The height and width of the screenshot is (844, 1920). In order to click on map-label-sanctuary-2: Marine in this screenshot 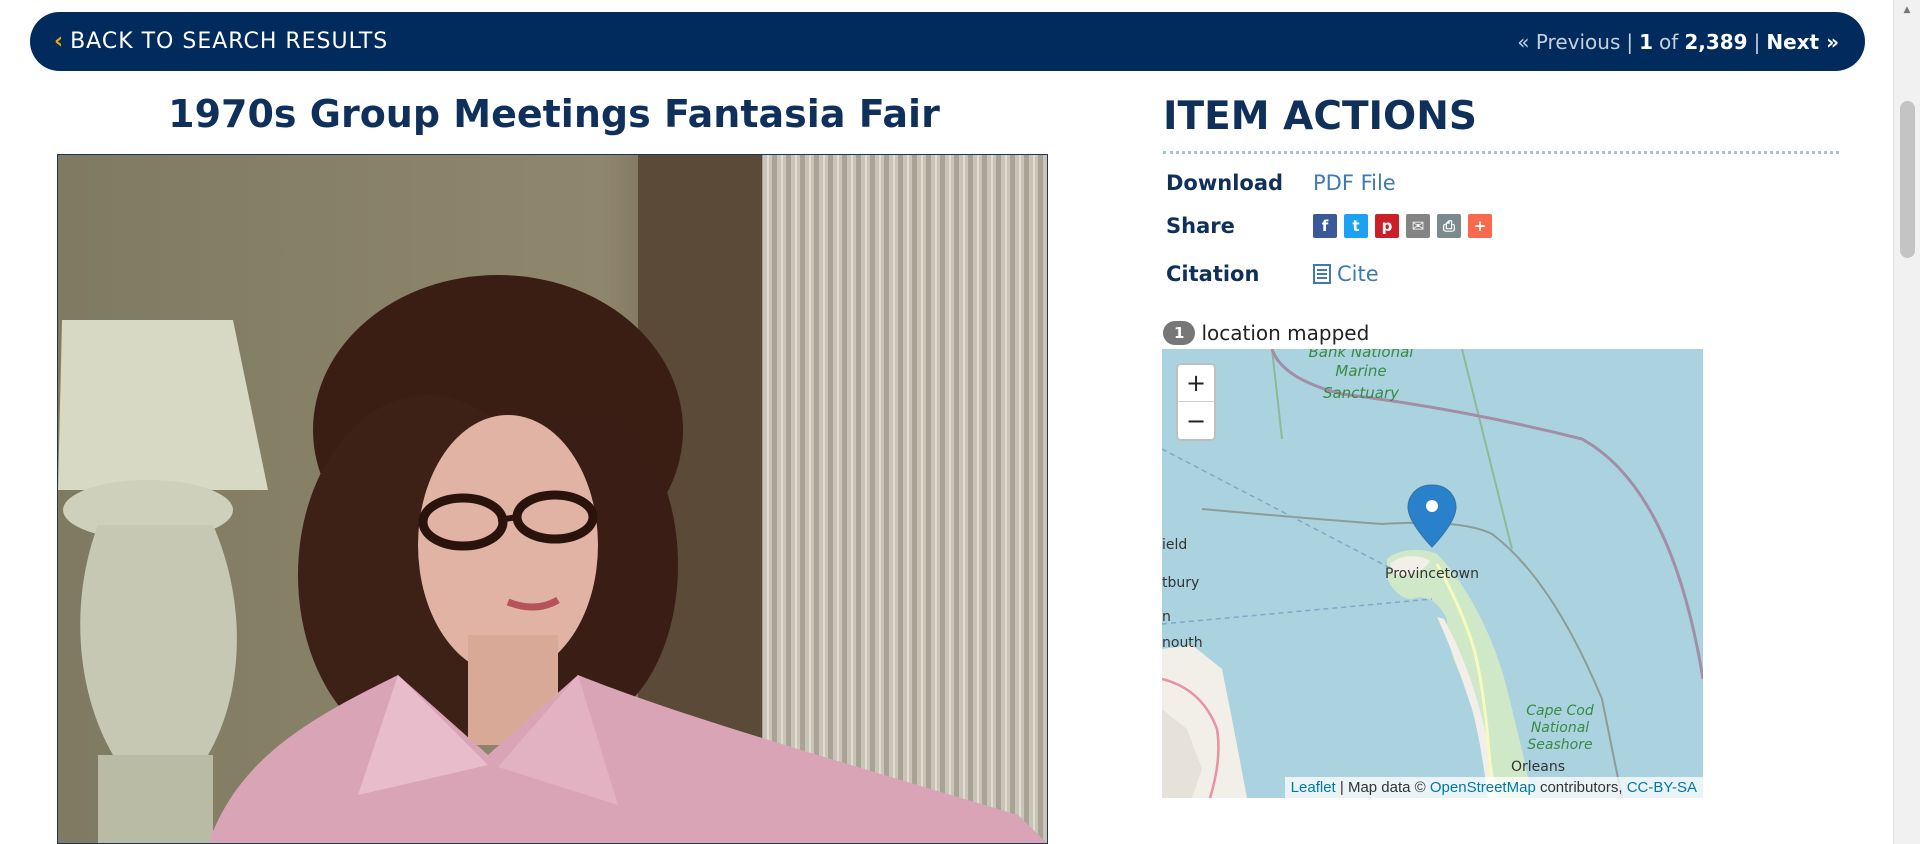, I will do `click(1360, 371)`.